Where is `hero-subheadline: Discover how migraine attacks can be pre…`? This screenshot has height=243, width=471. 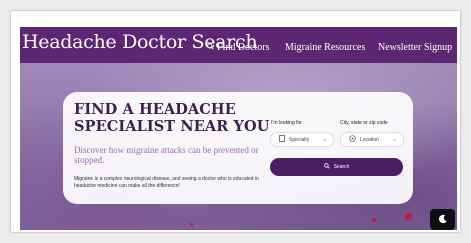 hero-subheadline: Discover how migraine attacks can be pre… is located at coordinates (166, 155).